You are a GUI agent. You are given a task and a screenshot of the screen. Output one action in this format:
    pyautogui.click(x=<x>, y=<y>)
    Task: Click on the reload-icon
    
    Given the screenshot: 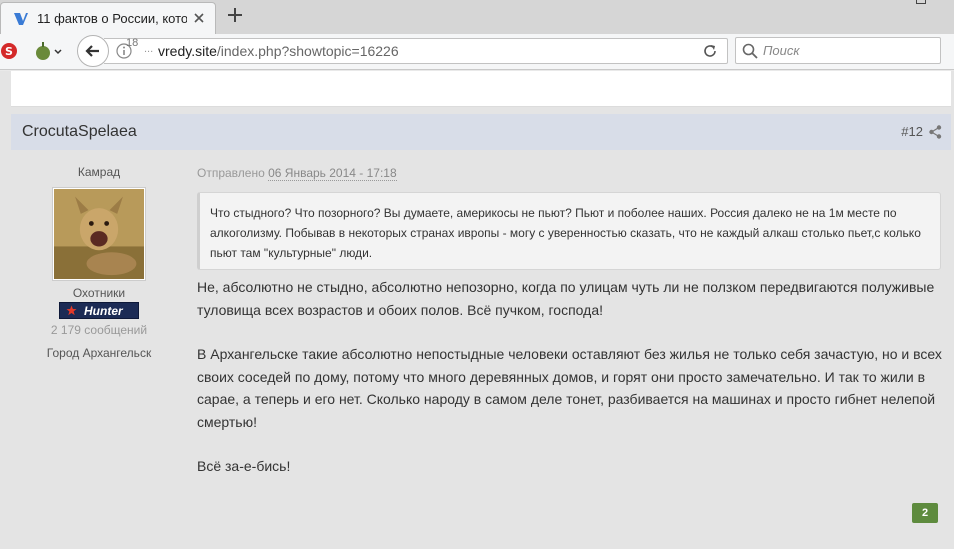 What is the action you would take?
    pyautogui.click(x=710, y=51)
    